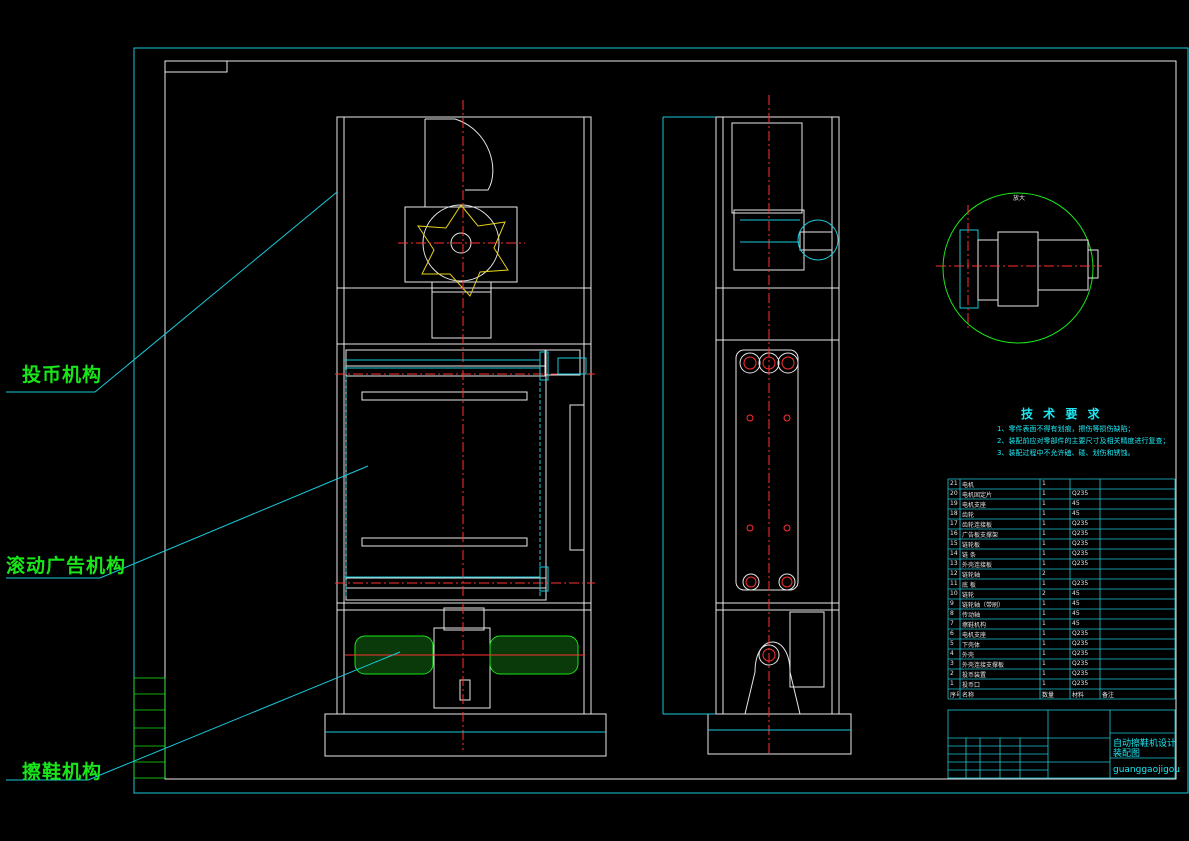 The width and height of the screenshot is (1189, 841). What do you see at coordinates (66, 566) in the screenshot?
I see `callout-scroll-ad-mechanism: 滚动广告机构` at bounding box center [66, 566].